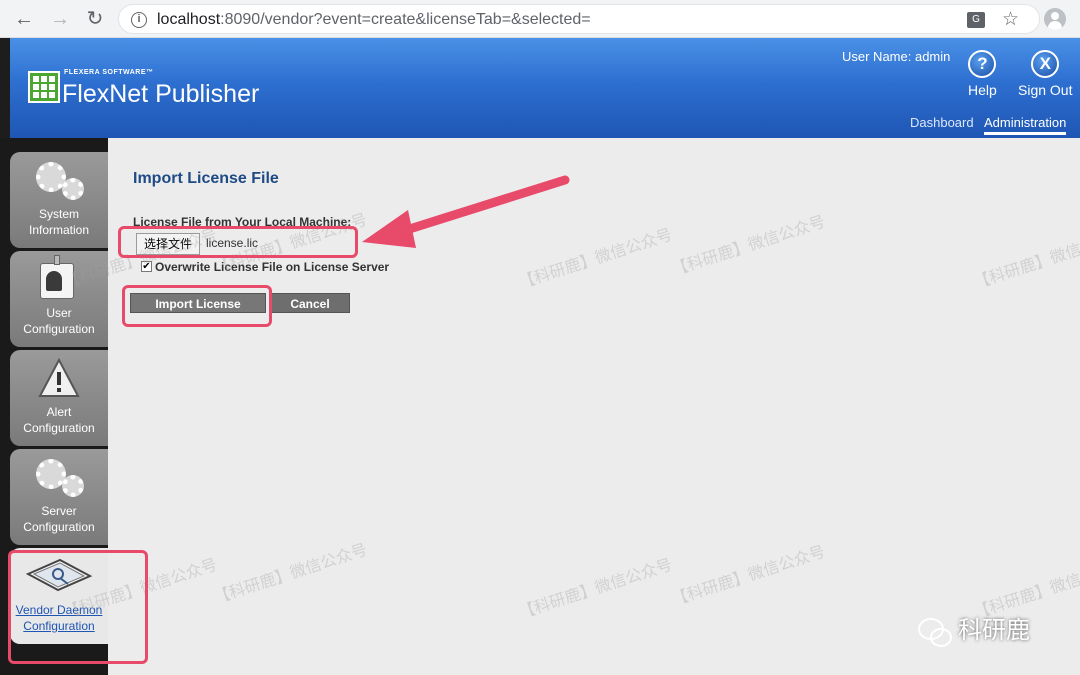  I want to click on overwrite-checkbox: ✔, so click(146, 266).